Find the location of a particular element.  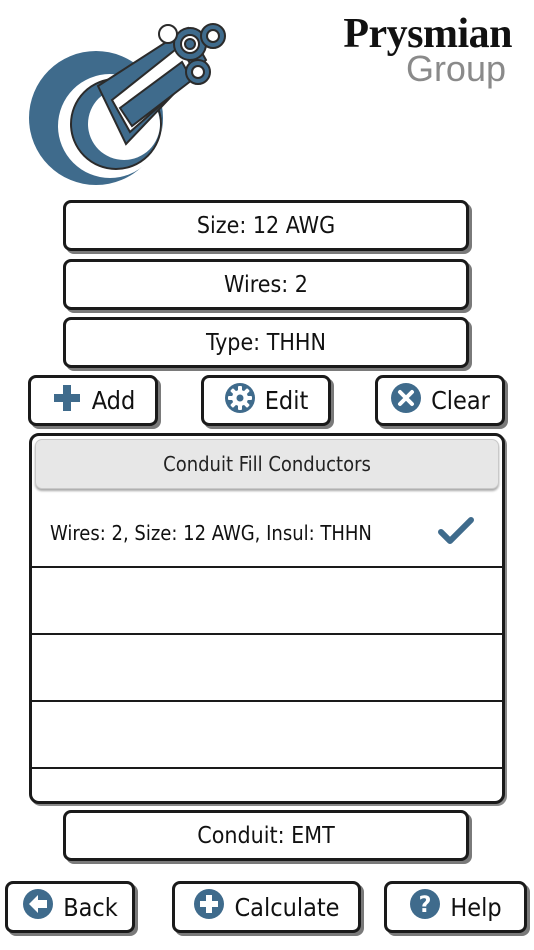

conductor-list-header: Conduit Fill Conductors is located at coordinates (267, 464).